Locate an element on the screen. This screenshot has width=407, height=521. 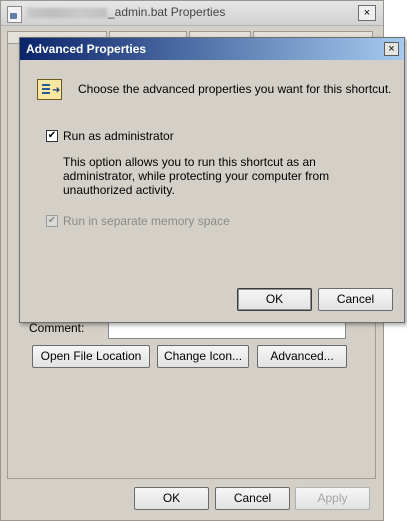
separate-memory-checkbox: ✔ is located at coordinates (52, 221).